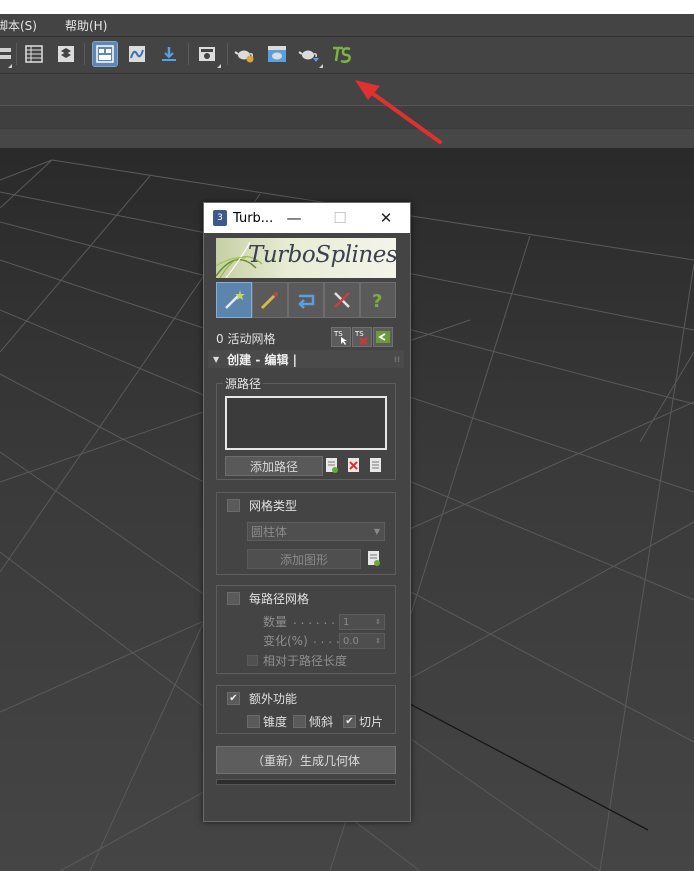 Image resolution: width=694 pixels, height=871 pixels. Describe the element at coordinates (273, 506) in the screenshot. I see `mesh-type-label: 网格类型` at that location.